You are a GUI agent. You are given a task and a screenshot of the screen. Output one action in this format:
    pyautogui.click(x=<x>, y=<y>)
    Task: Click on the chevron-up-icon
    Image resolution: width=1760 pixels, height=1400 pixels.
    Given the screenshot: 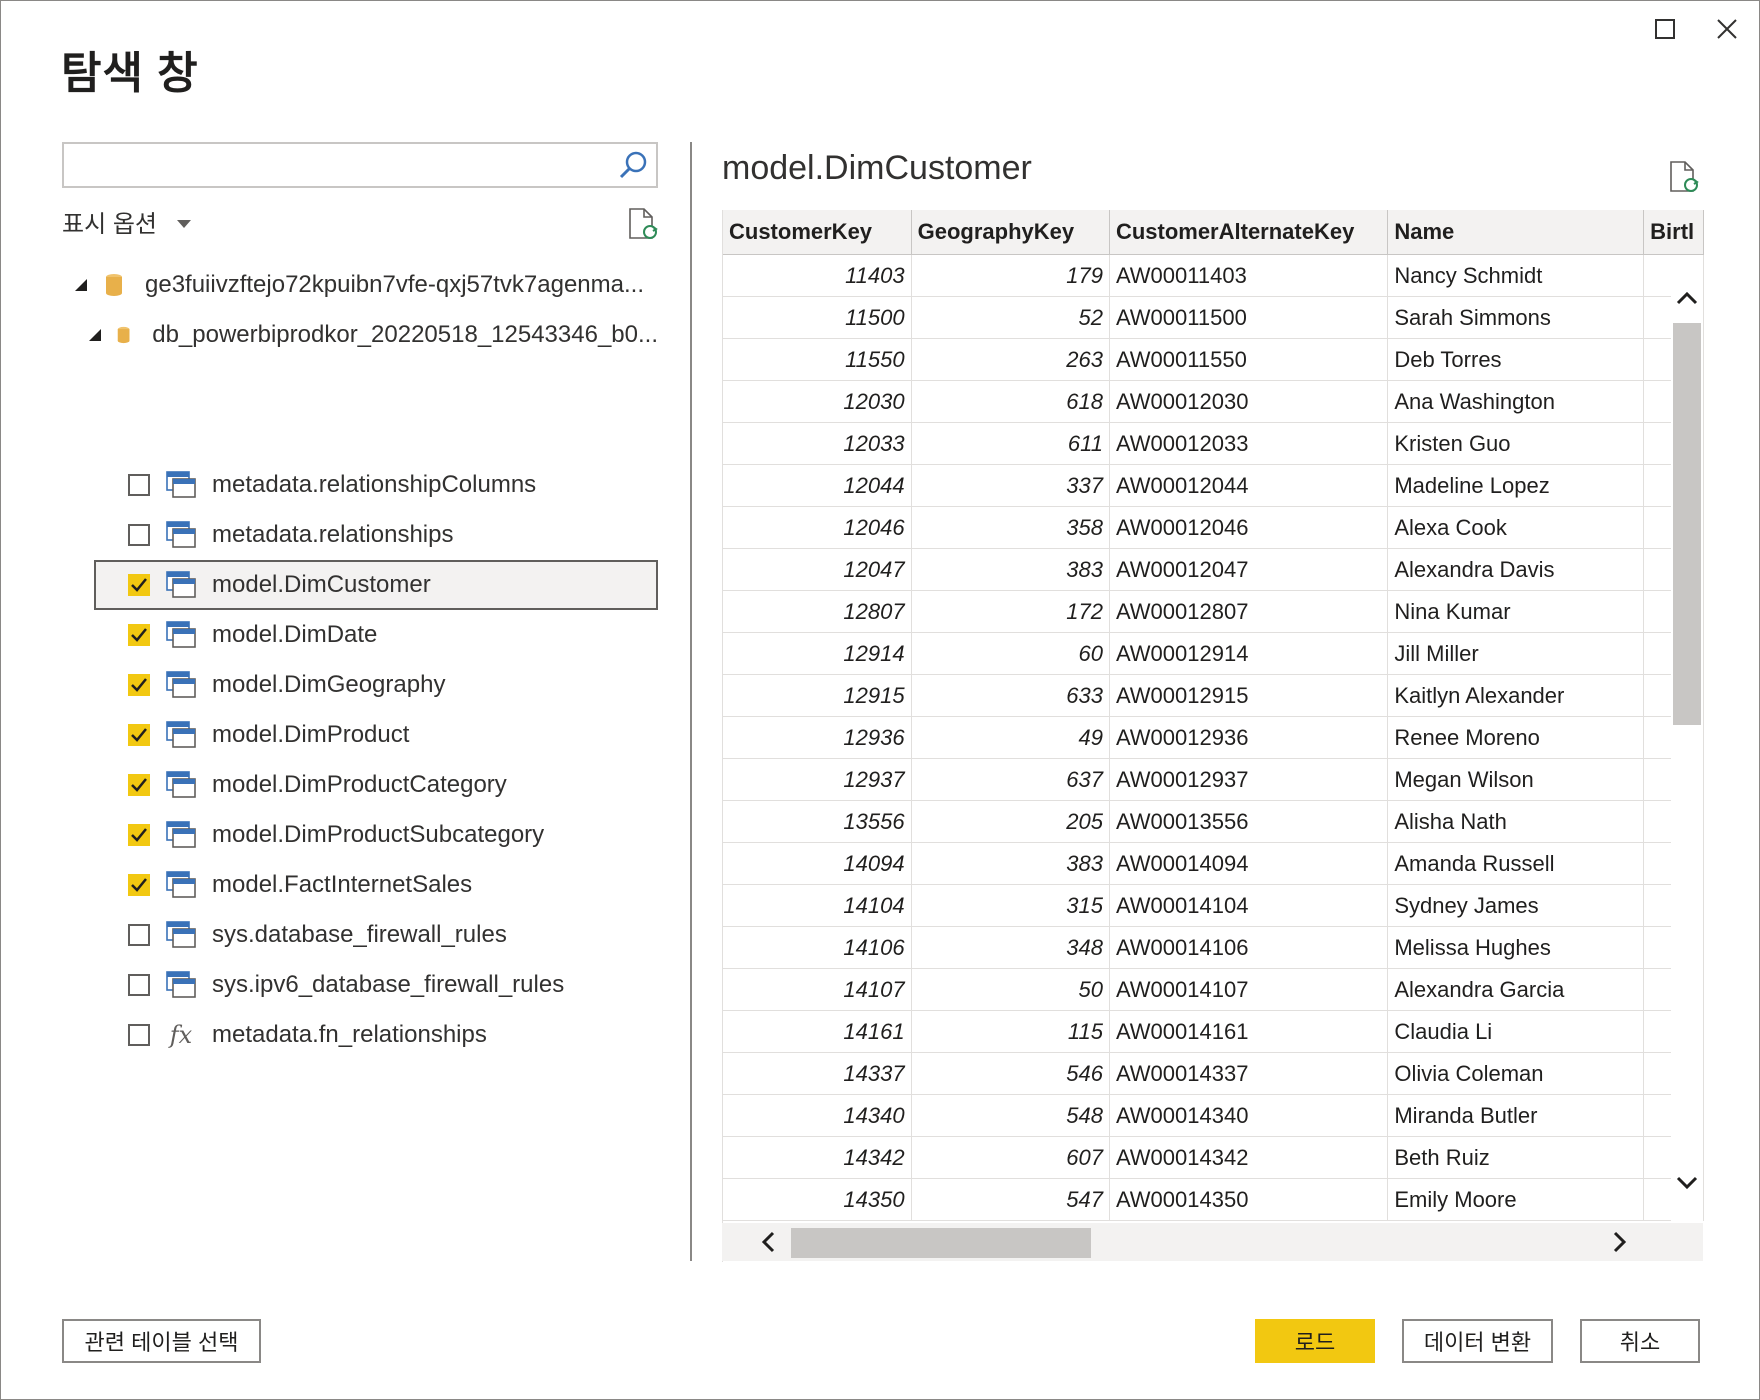 What is the action you would take?
    pyautogui.click(x=1687, y=298)
    